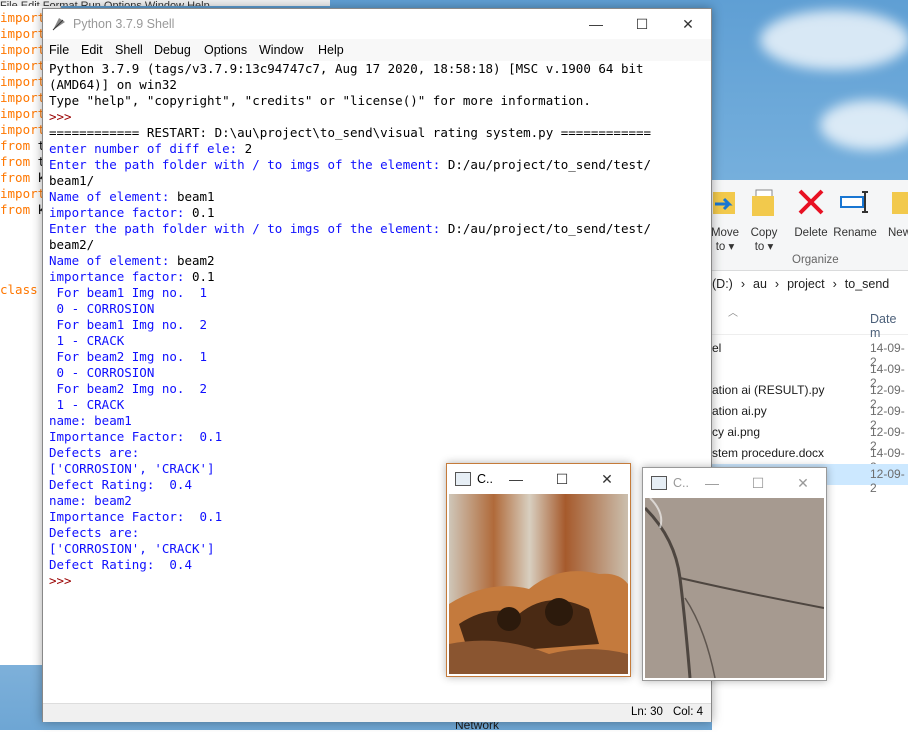 This screenshot has width=908, height=732. Describe the element at coordinates (59, 50) in the screenshot. I see `menu-file: File` at that location.